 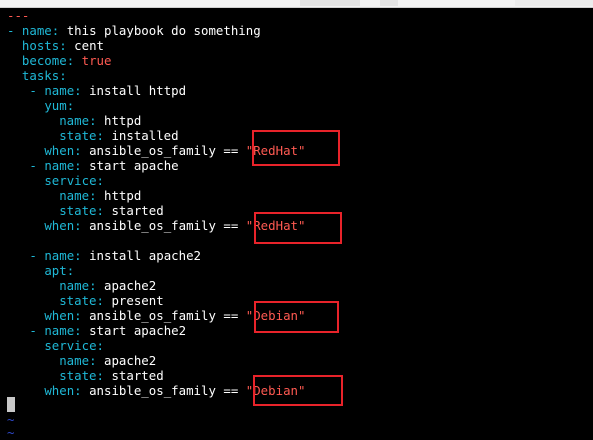 I want to click on yaml-value: this playbook do something, so click(x=163, y=30).